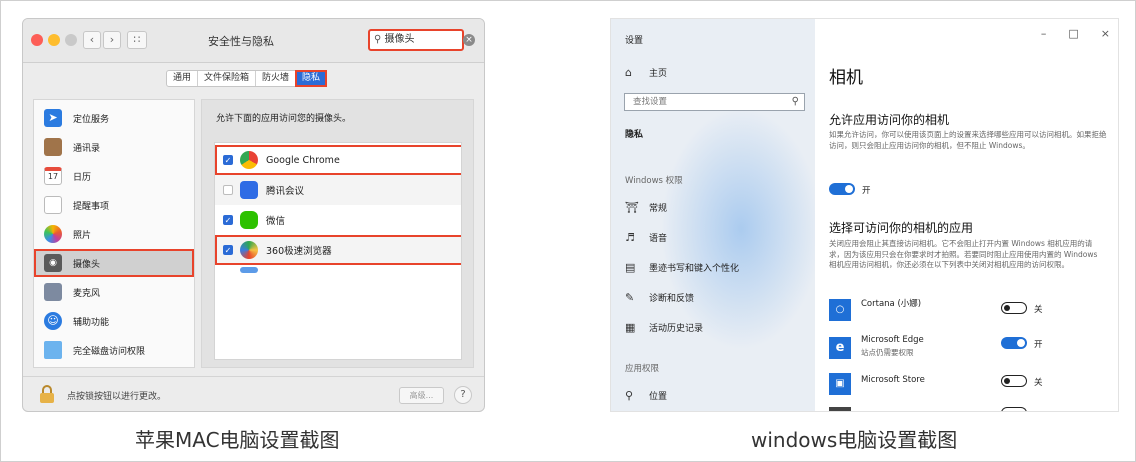 Image resolution: width=1136 pixels, height=462 pixels. I want to click on sidebar-item-accessibility: ☺ 辅助功能, so click(114, 321).